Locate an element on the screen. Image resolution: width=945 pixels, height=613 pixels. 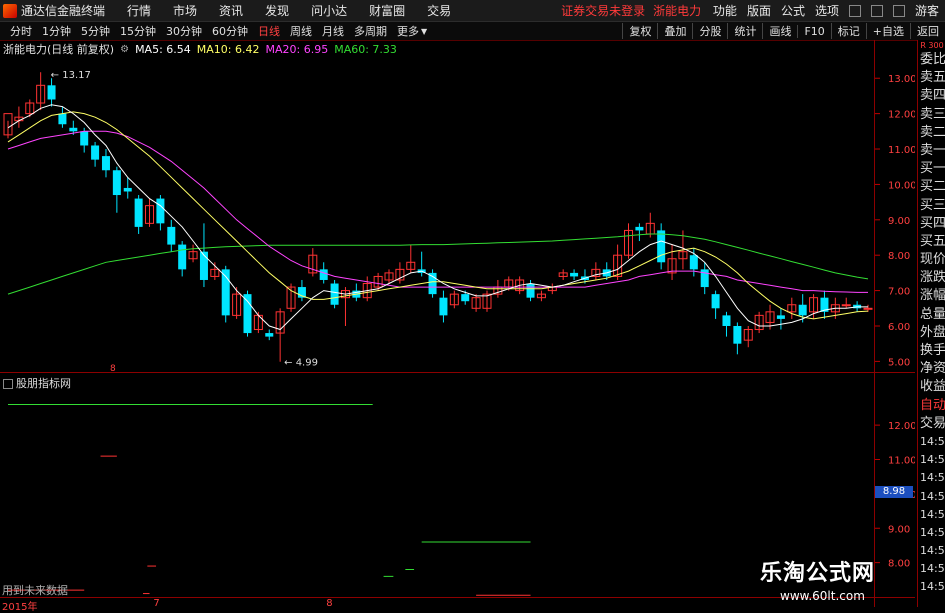
high-price-label: ← 13.17 is located at coordinates (71, 75).